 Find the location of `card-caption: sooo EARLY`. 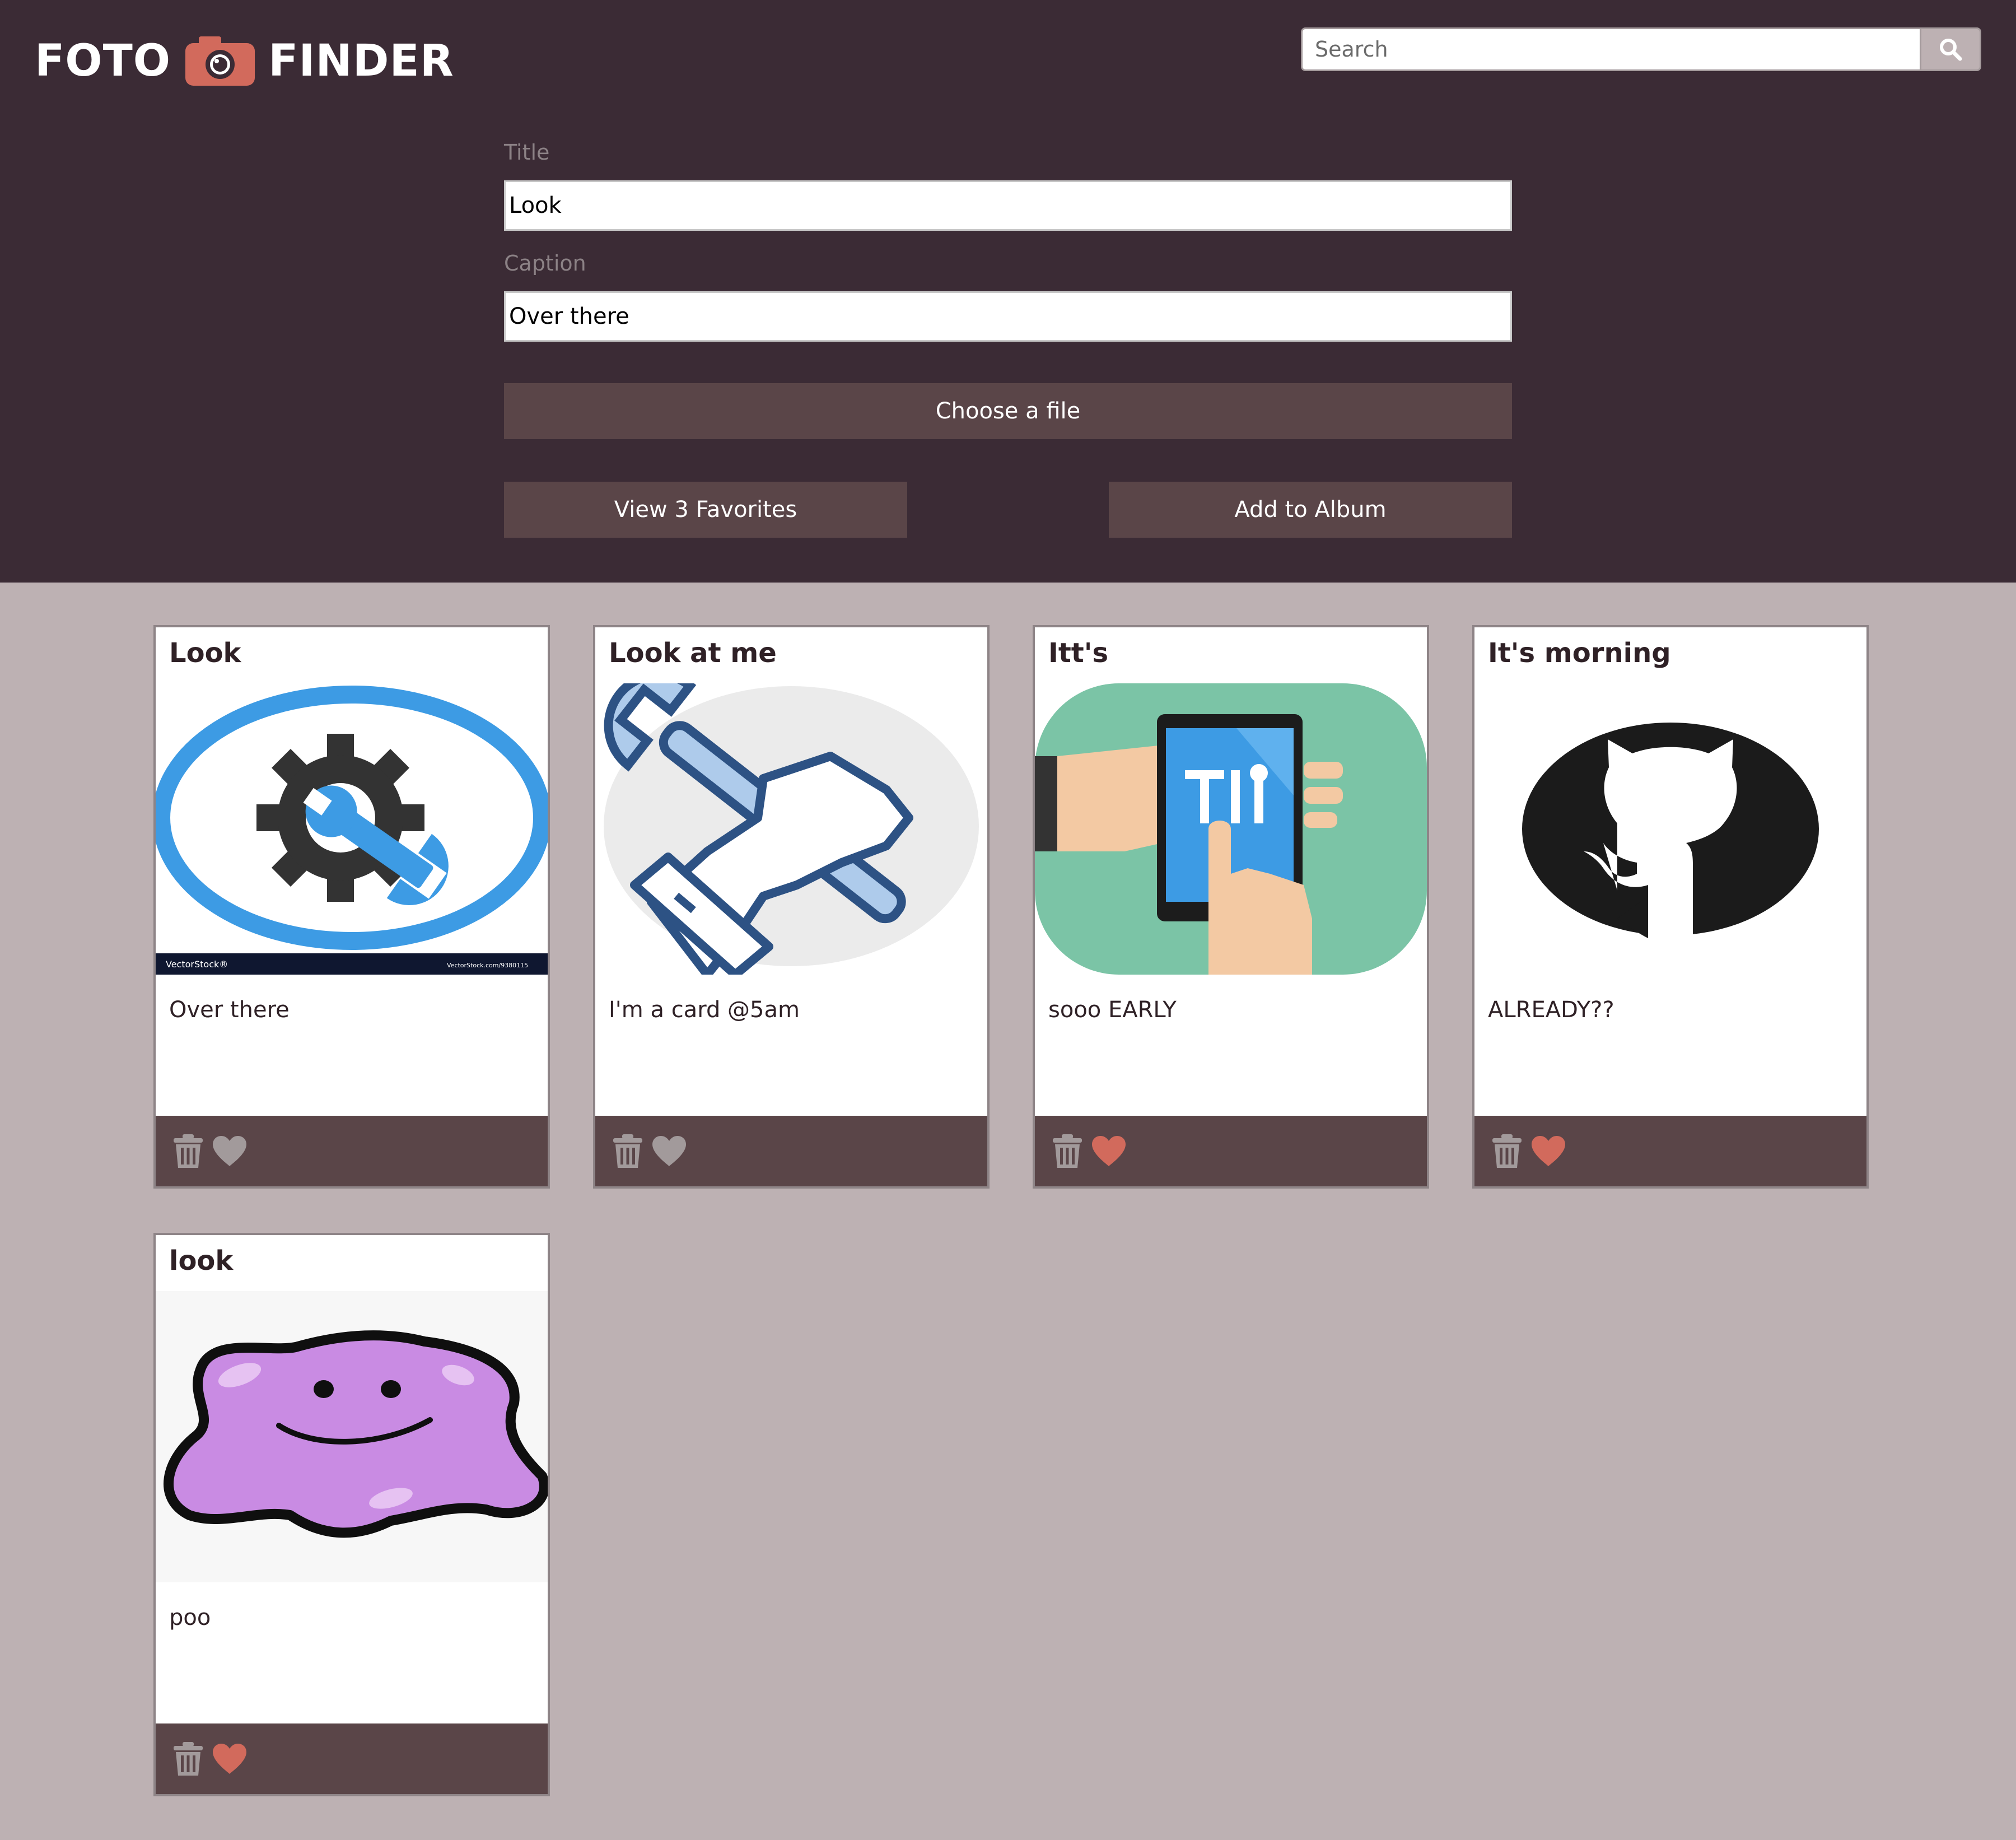

card-caption: sooo EARLY is located at coordinates (1113, 1010).